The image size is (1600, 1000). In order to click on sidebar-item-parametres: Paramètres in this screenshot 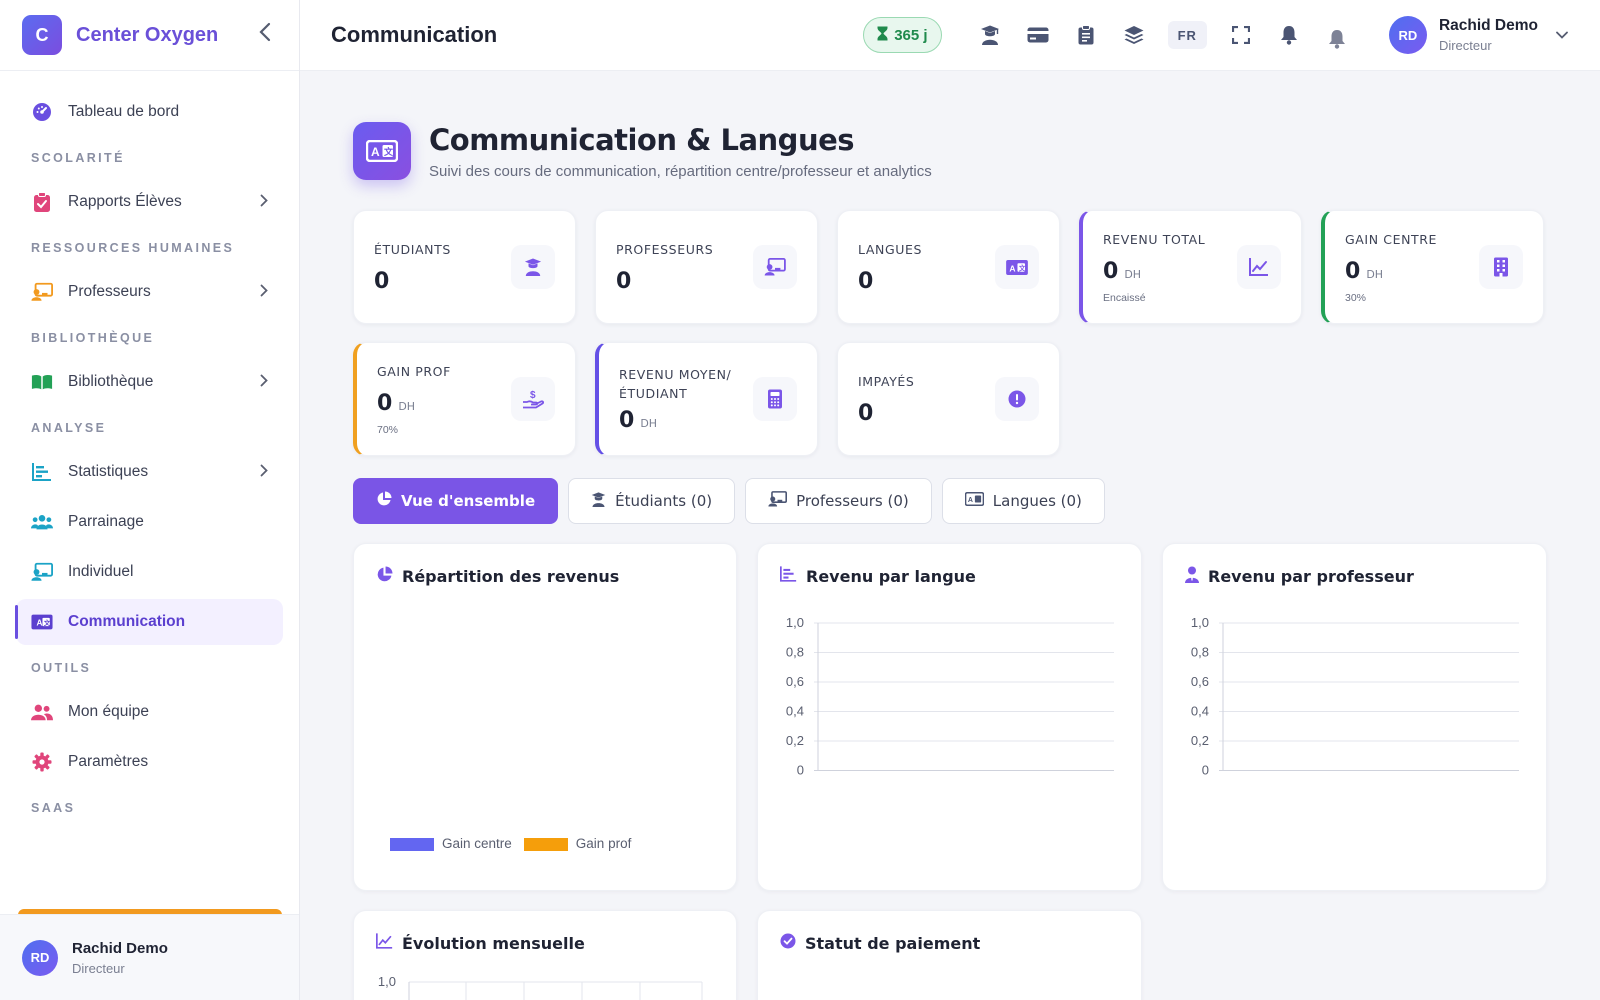, I will do `click(149, 762)`.